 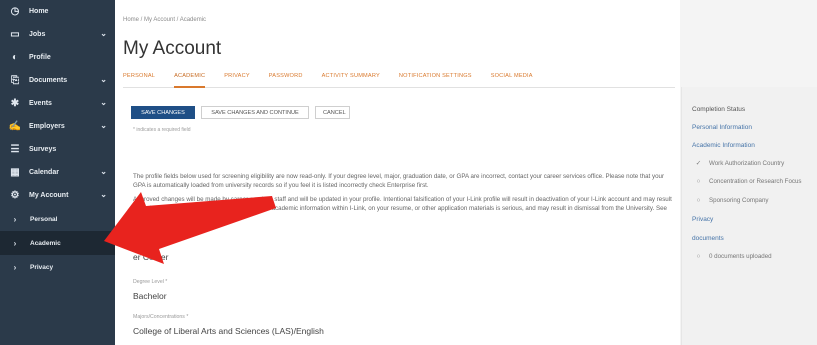 I want to click on sidebar-item-label: Jobs, so click(x=37, y=34).